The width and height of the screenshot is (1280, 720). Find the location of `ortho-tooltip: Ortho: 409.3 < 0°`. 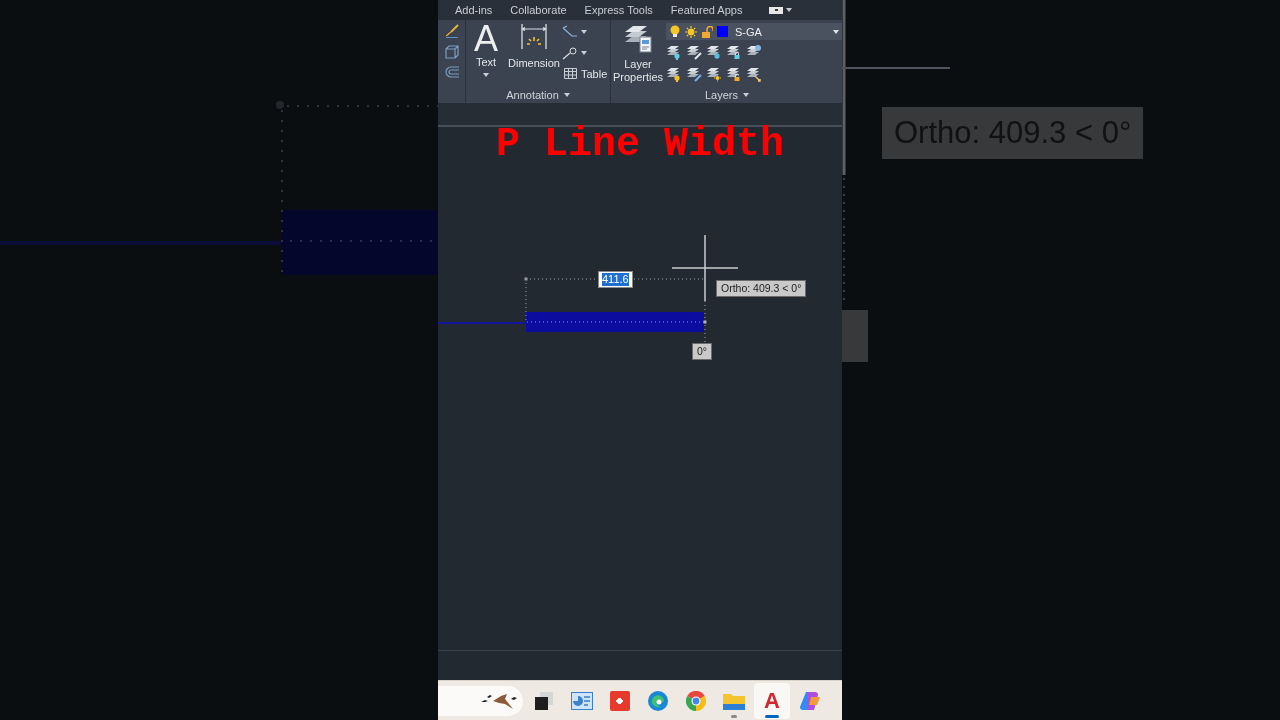

ortho-tooltip: Ortho: 409.3 < 0° is located at coordinates (761, 288).